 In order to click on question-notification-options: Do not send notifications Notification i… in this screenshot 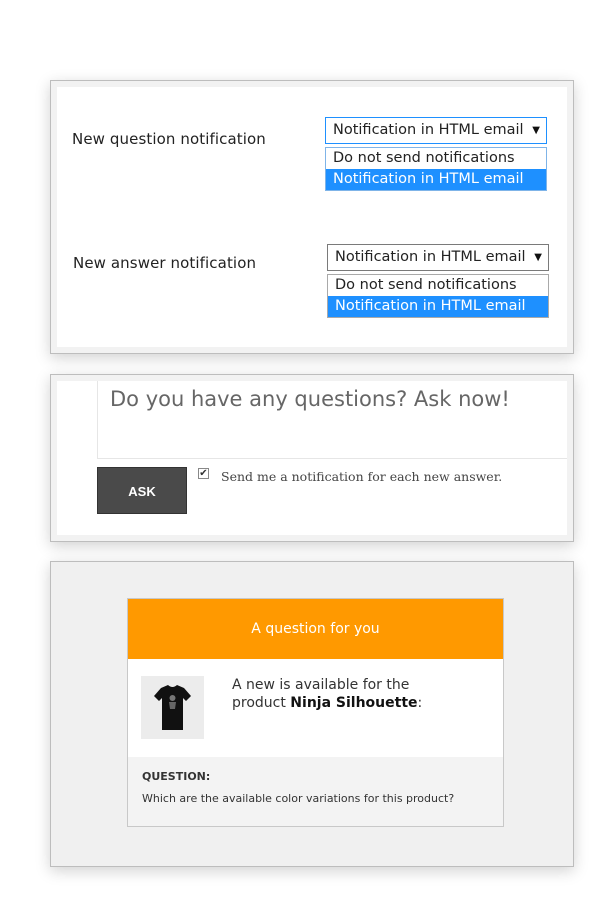, I will do `click(436, 169)`.